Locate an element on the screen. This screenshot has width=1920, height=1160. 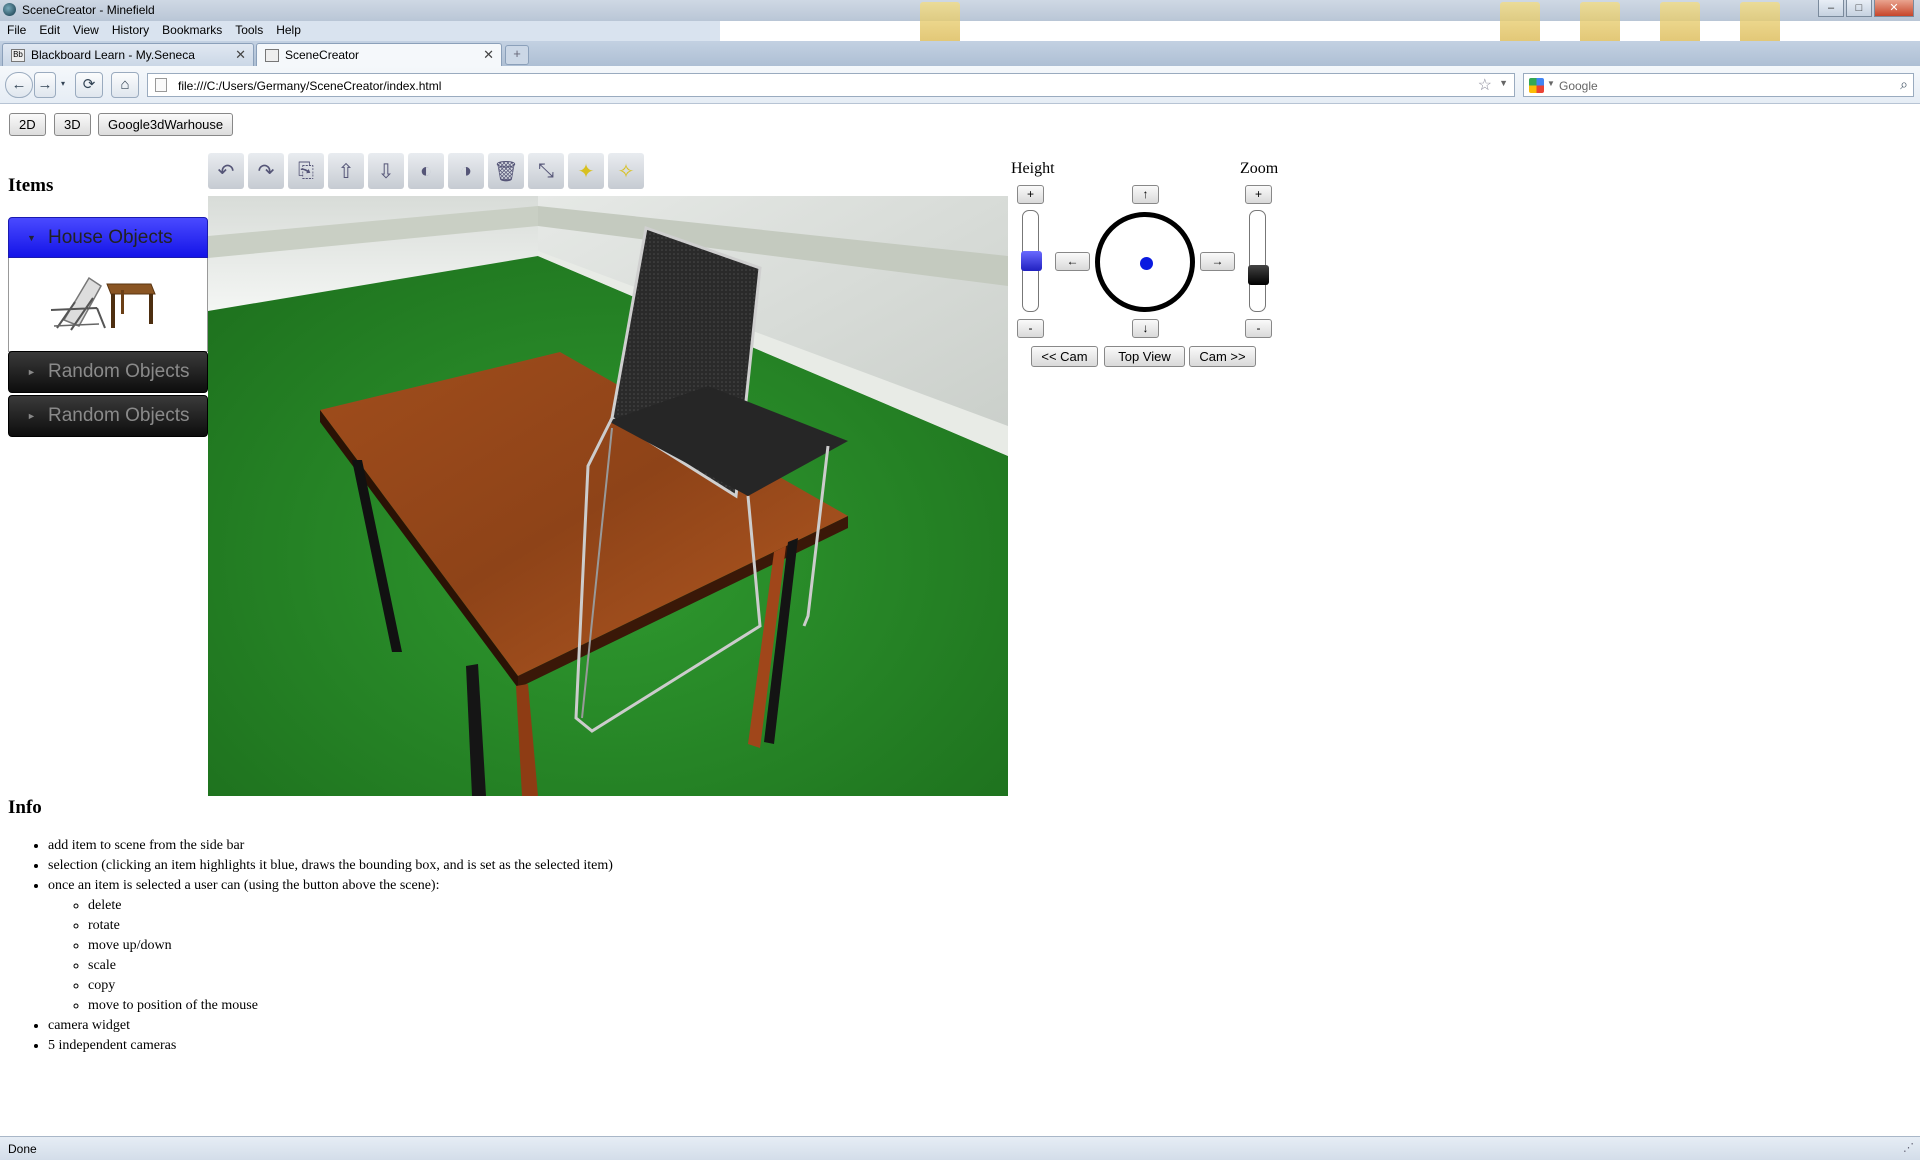
google-icon is located at coordinates (1536, 85).